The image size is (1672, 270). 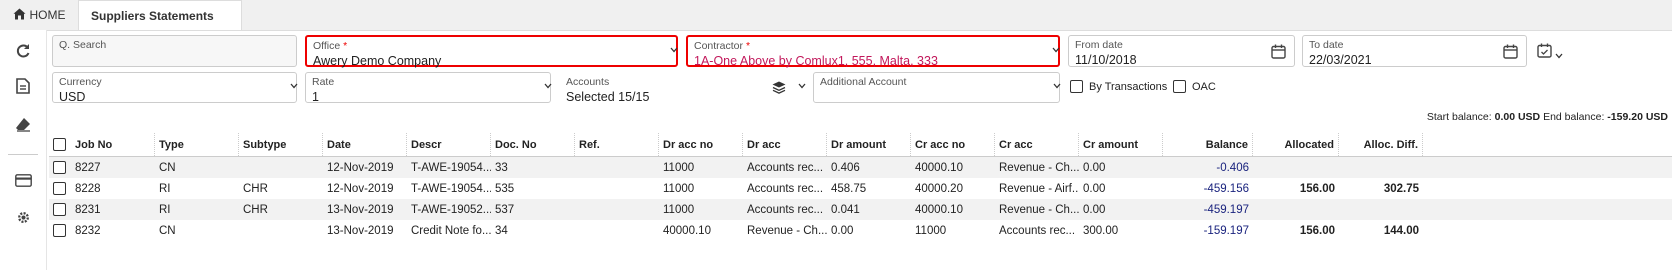 What do you see at coordinates (365, 144) in the screenshot?
I see `col-date: Date` at bounding box center [365, 144].